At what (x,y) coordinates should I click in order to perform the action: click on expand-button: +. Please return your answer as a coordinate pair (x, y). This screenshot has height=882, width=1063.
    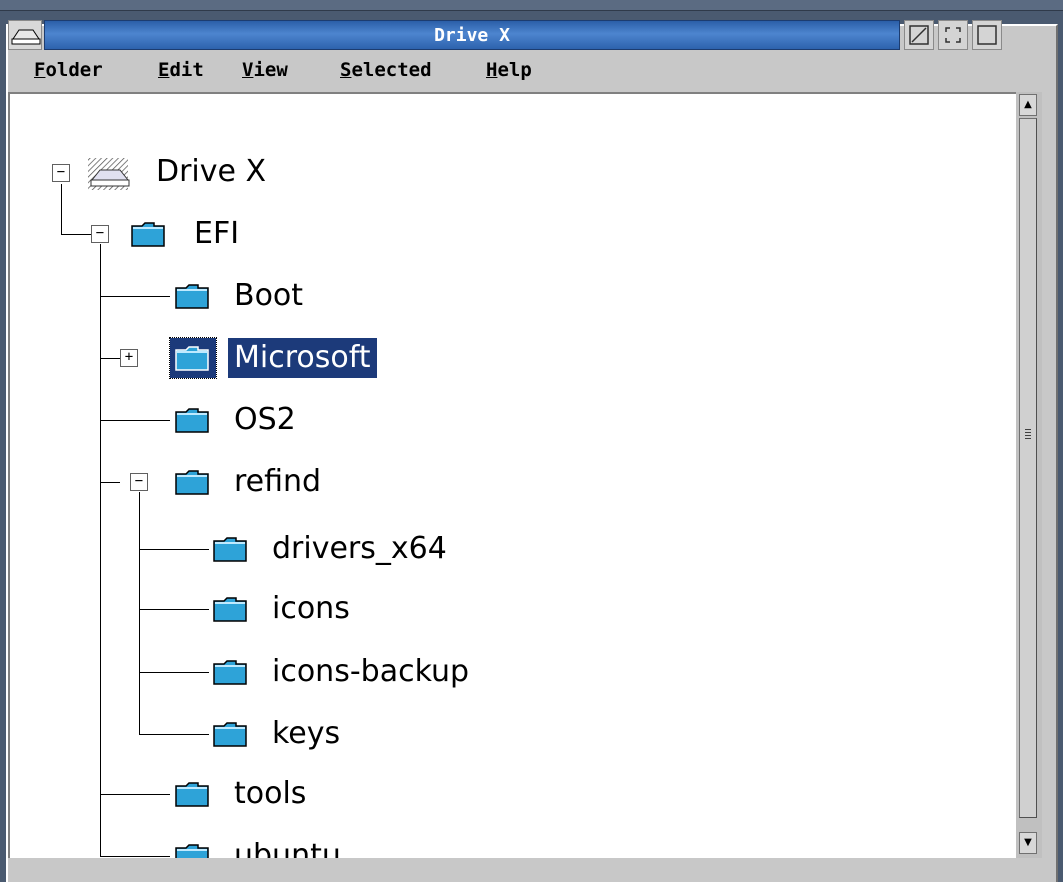
    Looking at the image, I should click on (129, 358).